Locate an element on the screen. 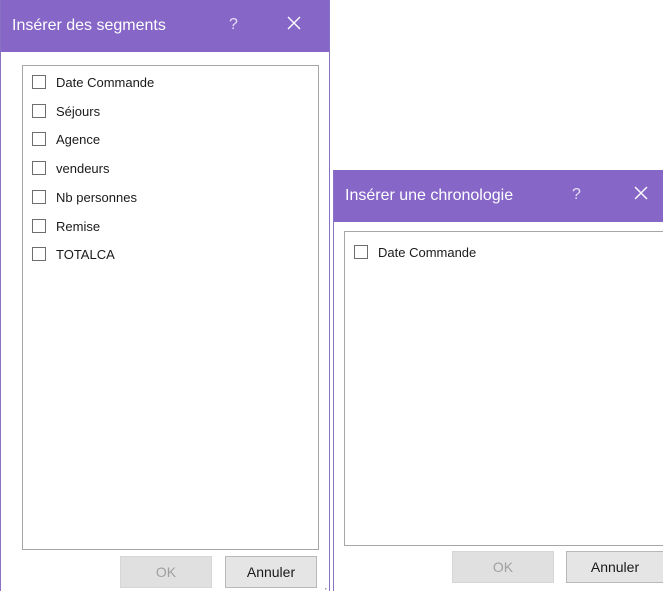  list-item: vendeurs is located at coordinates (70, 168).